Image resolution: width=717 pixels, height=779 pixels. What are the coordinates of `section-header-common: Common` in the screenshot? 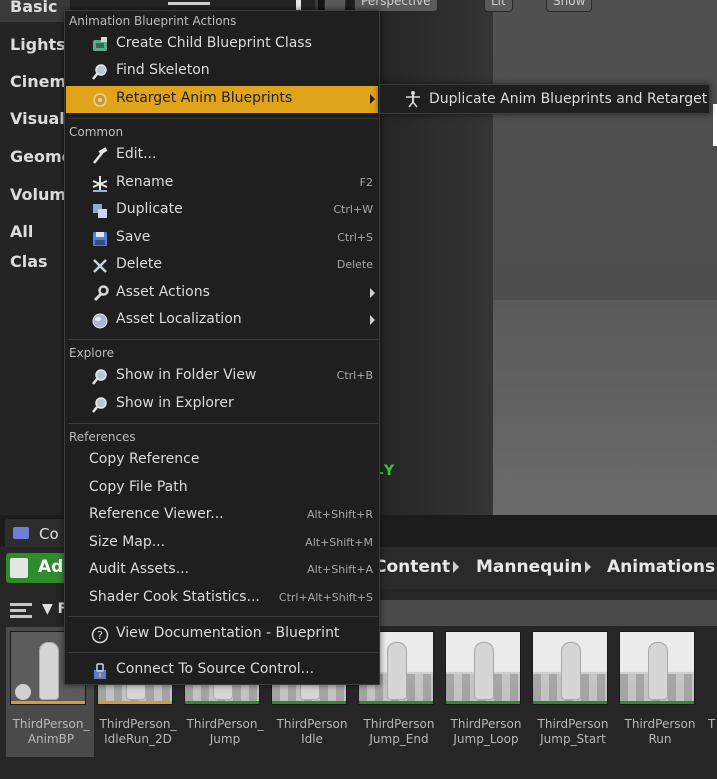 It's located at (96, 132).